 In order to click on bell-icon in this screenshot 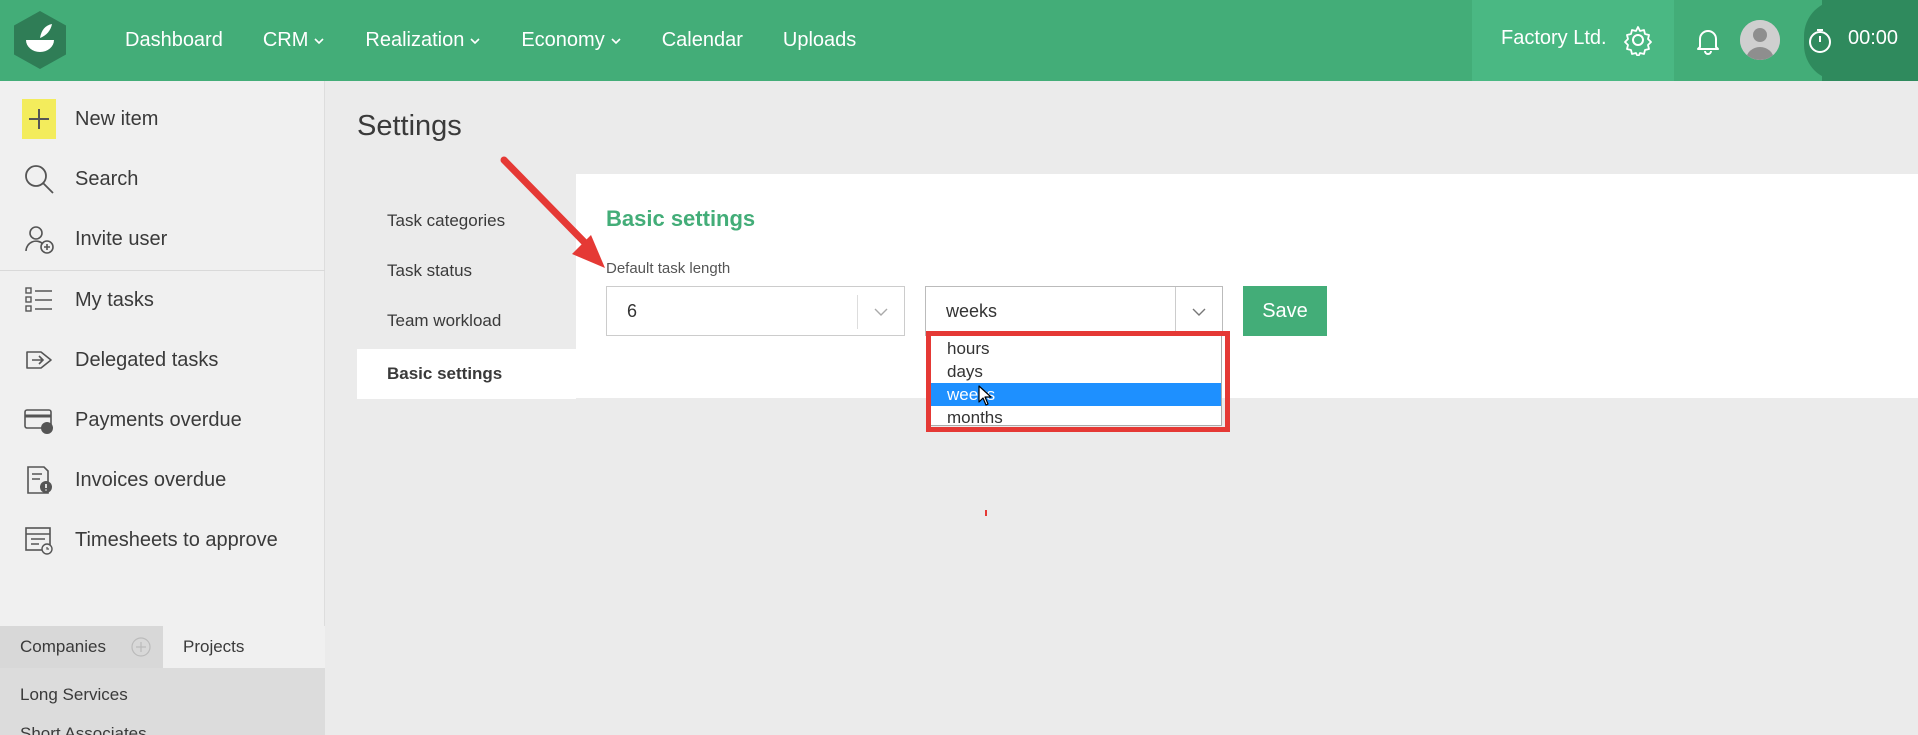, I will do `click(1708, 40)`.